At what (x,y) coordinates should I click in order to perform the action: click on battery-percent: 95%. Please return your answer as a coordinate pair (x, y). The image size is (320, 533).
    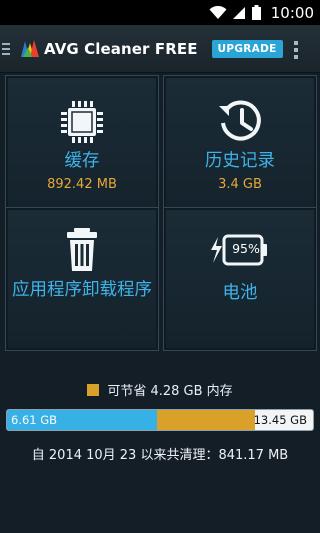
    Looking at the image, I should click on (246, 248).